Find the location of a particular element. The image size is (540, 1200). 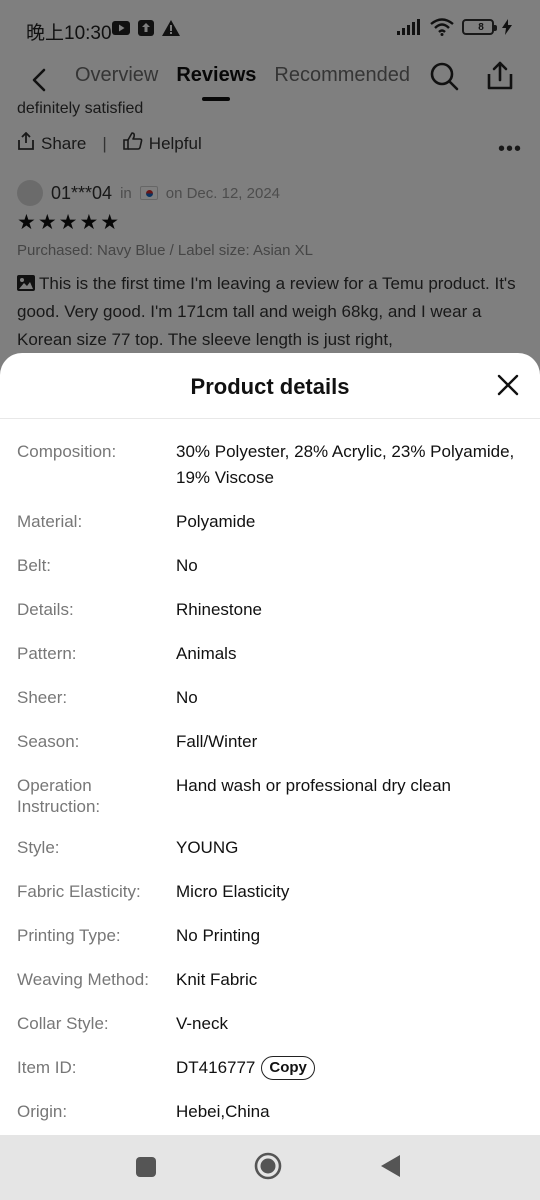

close-icon is located at coordinates (508, 385).